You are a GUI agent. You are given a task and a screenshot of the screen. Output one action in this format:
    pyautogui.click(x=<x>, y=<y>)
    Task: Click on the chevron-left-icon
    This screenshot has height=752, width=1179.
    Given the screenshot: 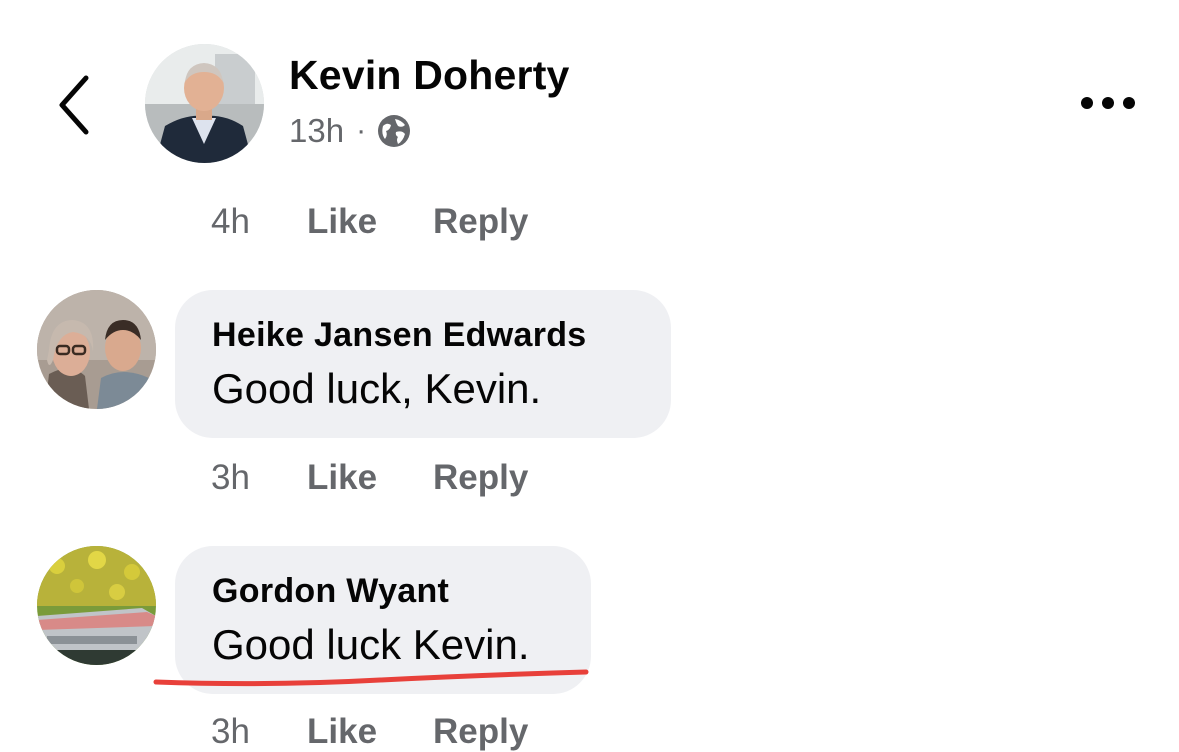 What is the action you would take?
    pyautogui.click(x=74, y=105)
    